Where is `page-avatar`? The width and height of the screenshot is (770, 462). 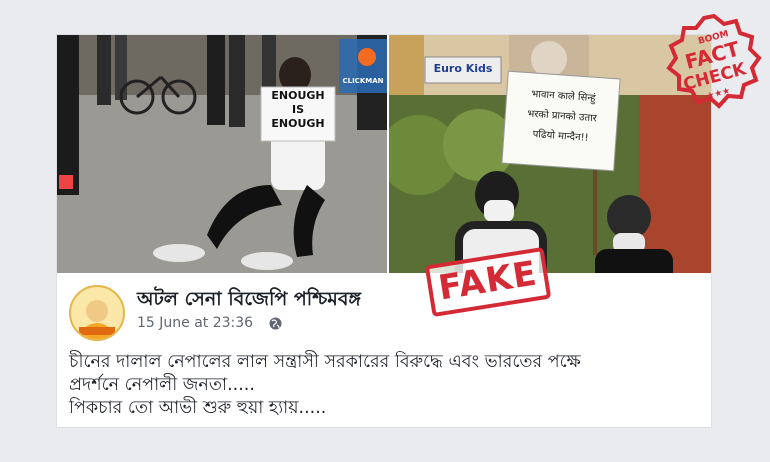 page-avatar is located at coordinates (97, 313).